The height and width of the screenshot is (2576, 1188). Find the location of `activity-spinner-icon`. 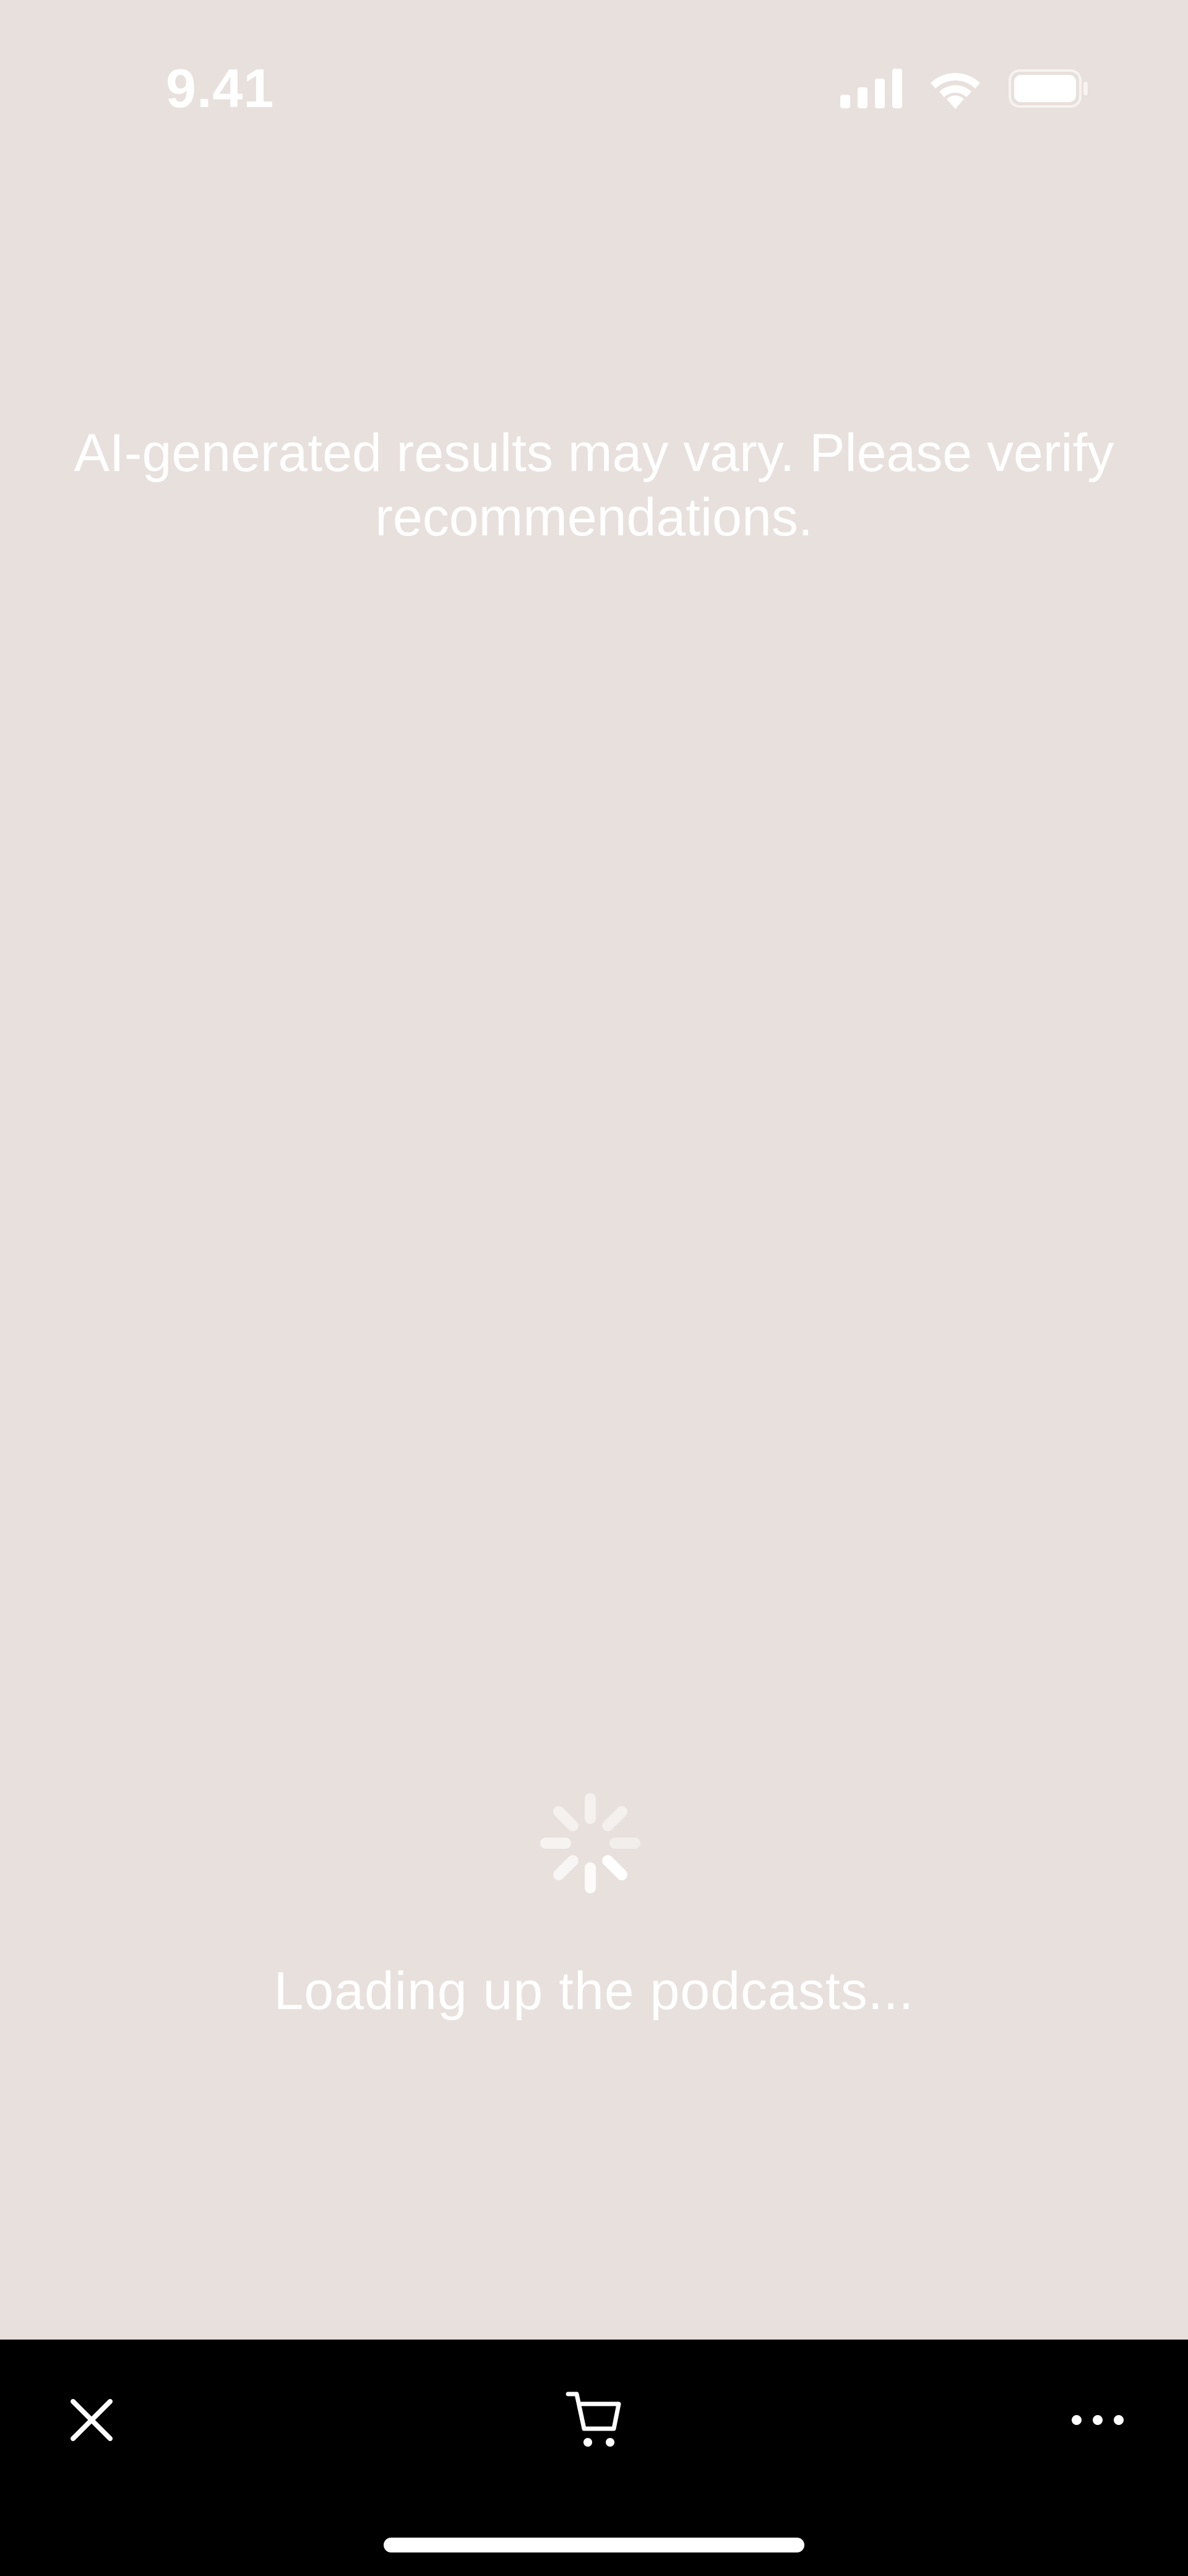

activity-spinner-icon is located at coordinates (590, 1843).